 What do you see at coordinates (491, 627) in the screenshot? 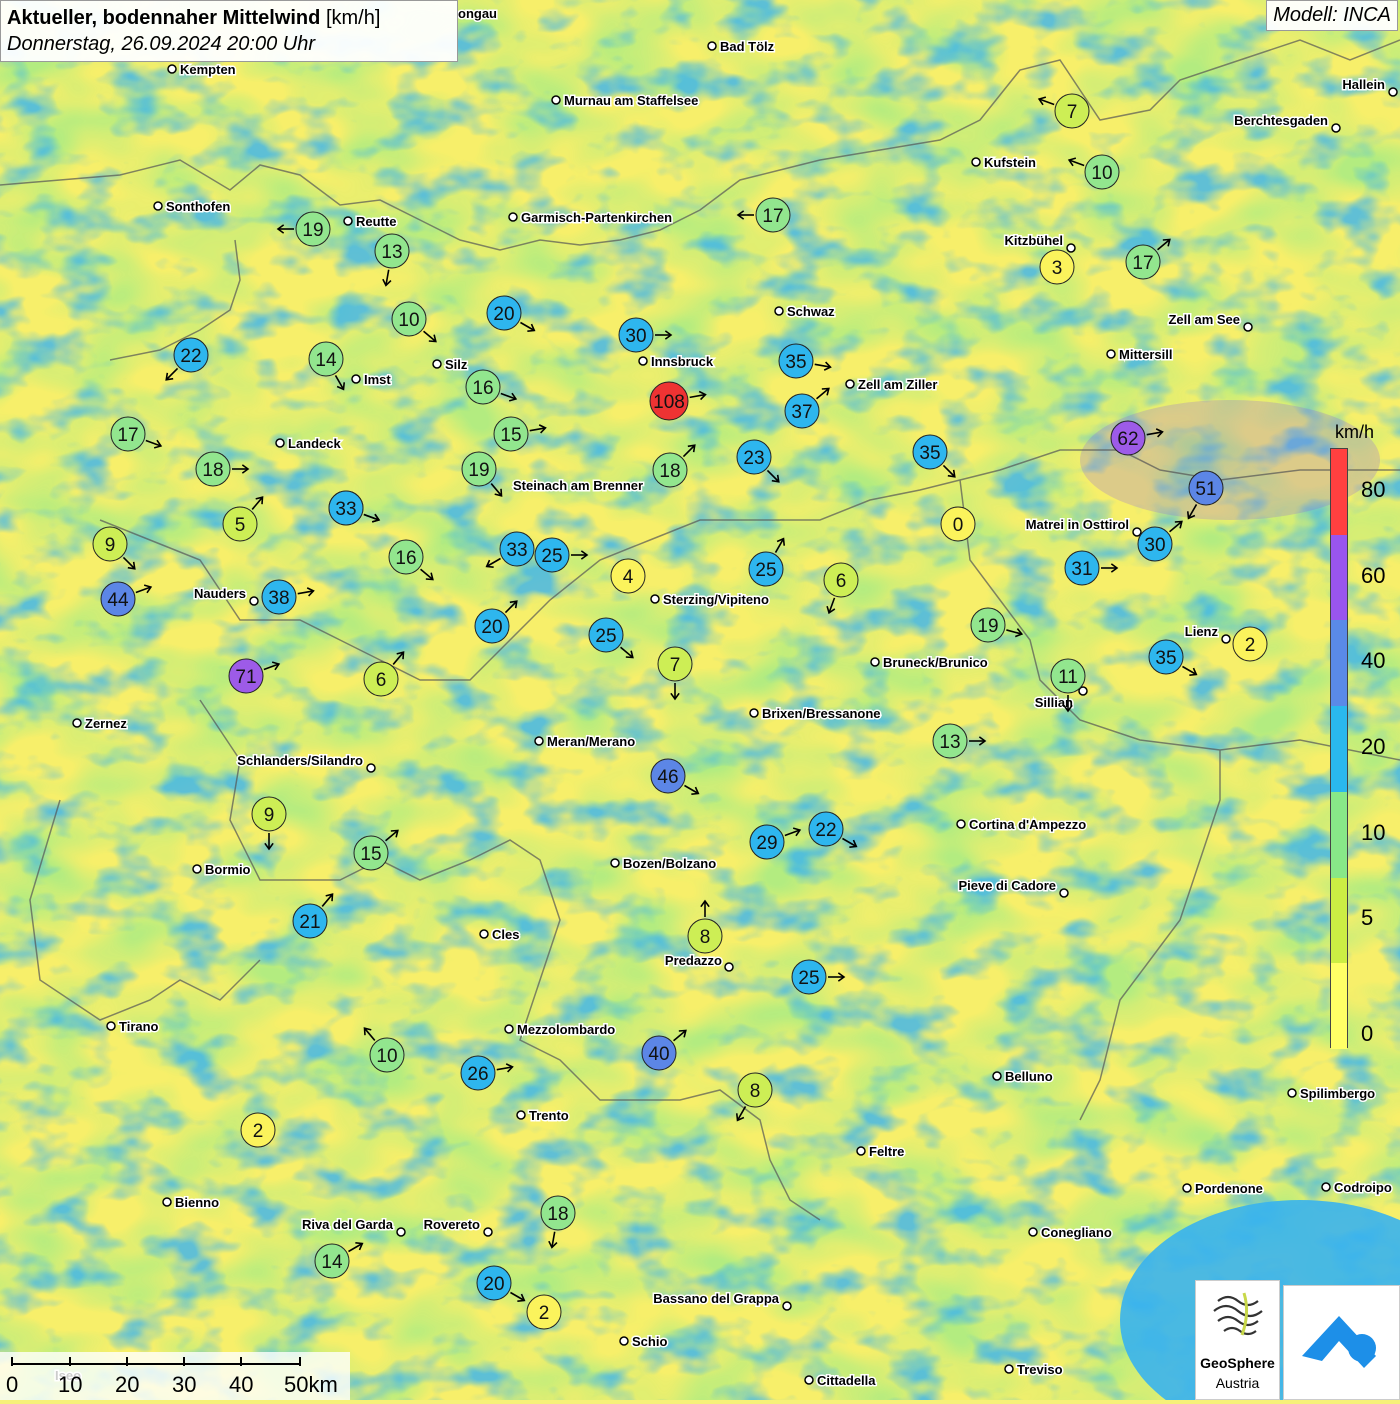
I see `station-value: 20` at bounding box center [491, 627].